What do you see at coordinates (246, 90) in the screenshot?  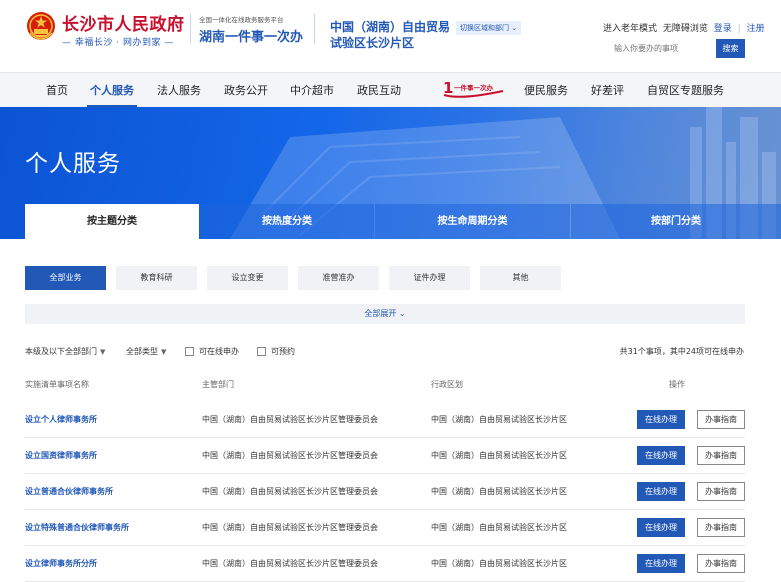 I see `nav-item-gov-affairs: 政务公开` at bounding box center [246, 90].